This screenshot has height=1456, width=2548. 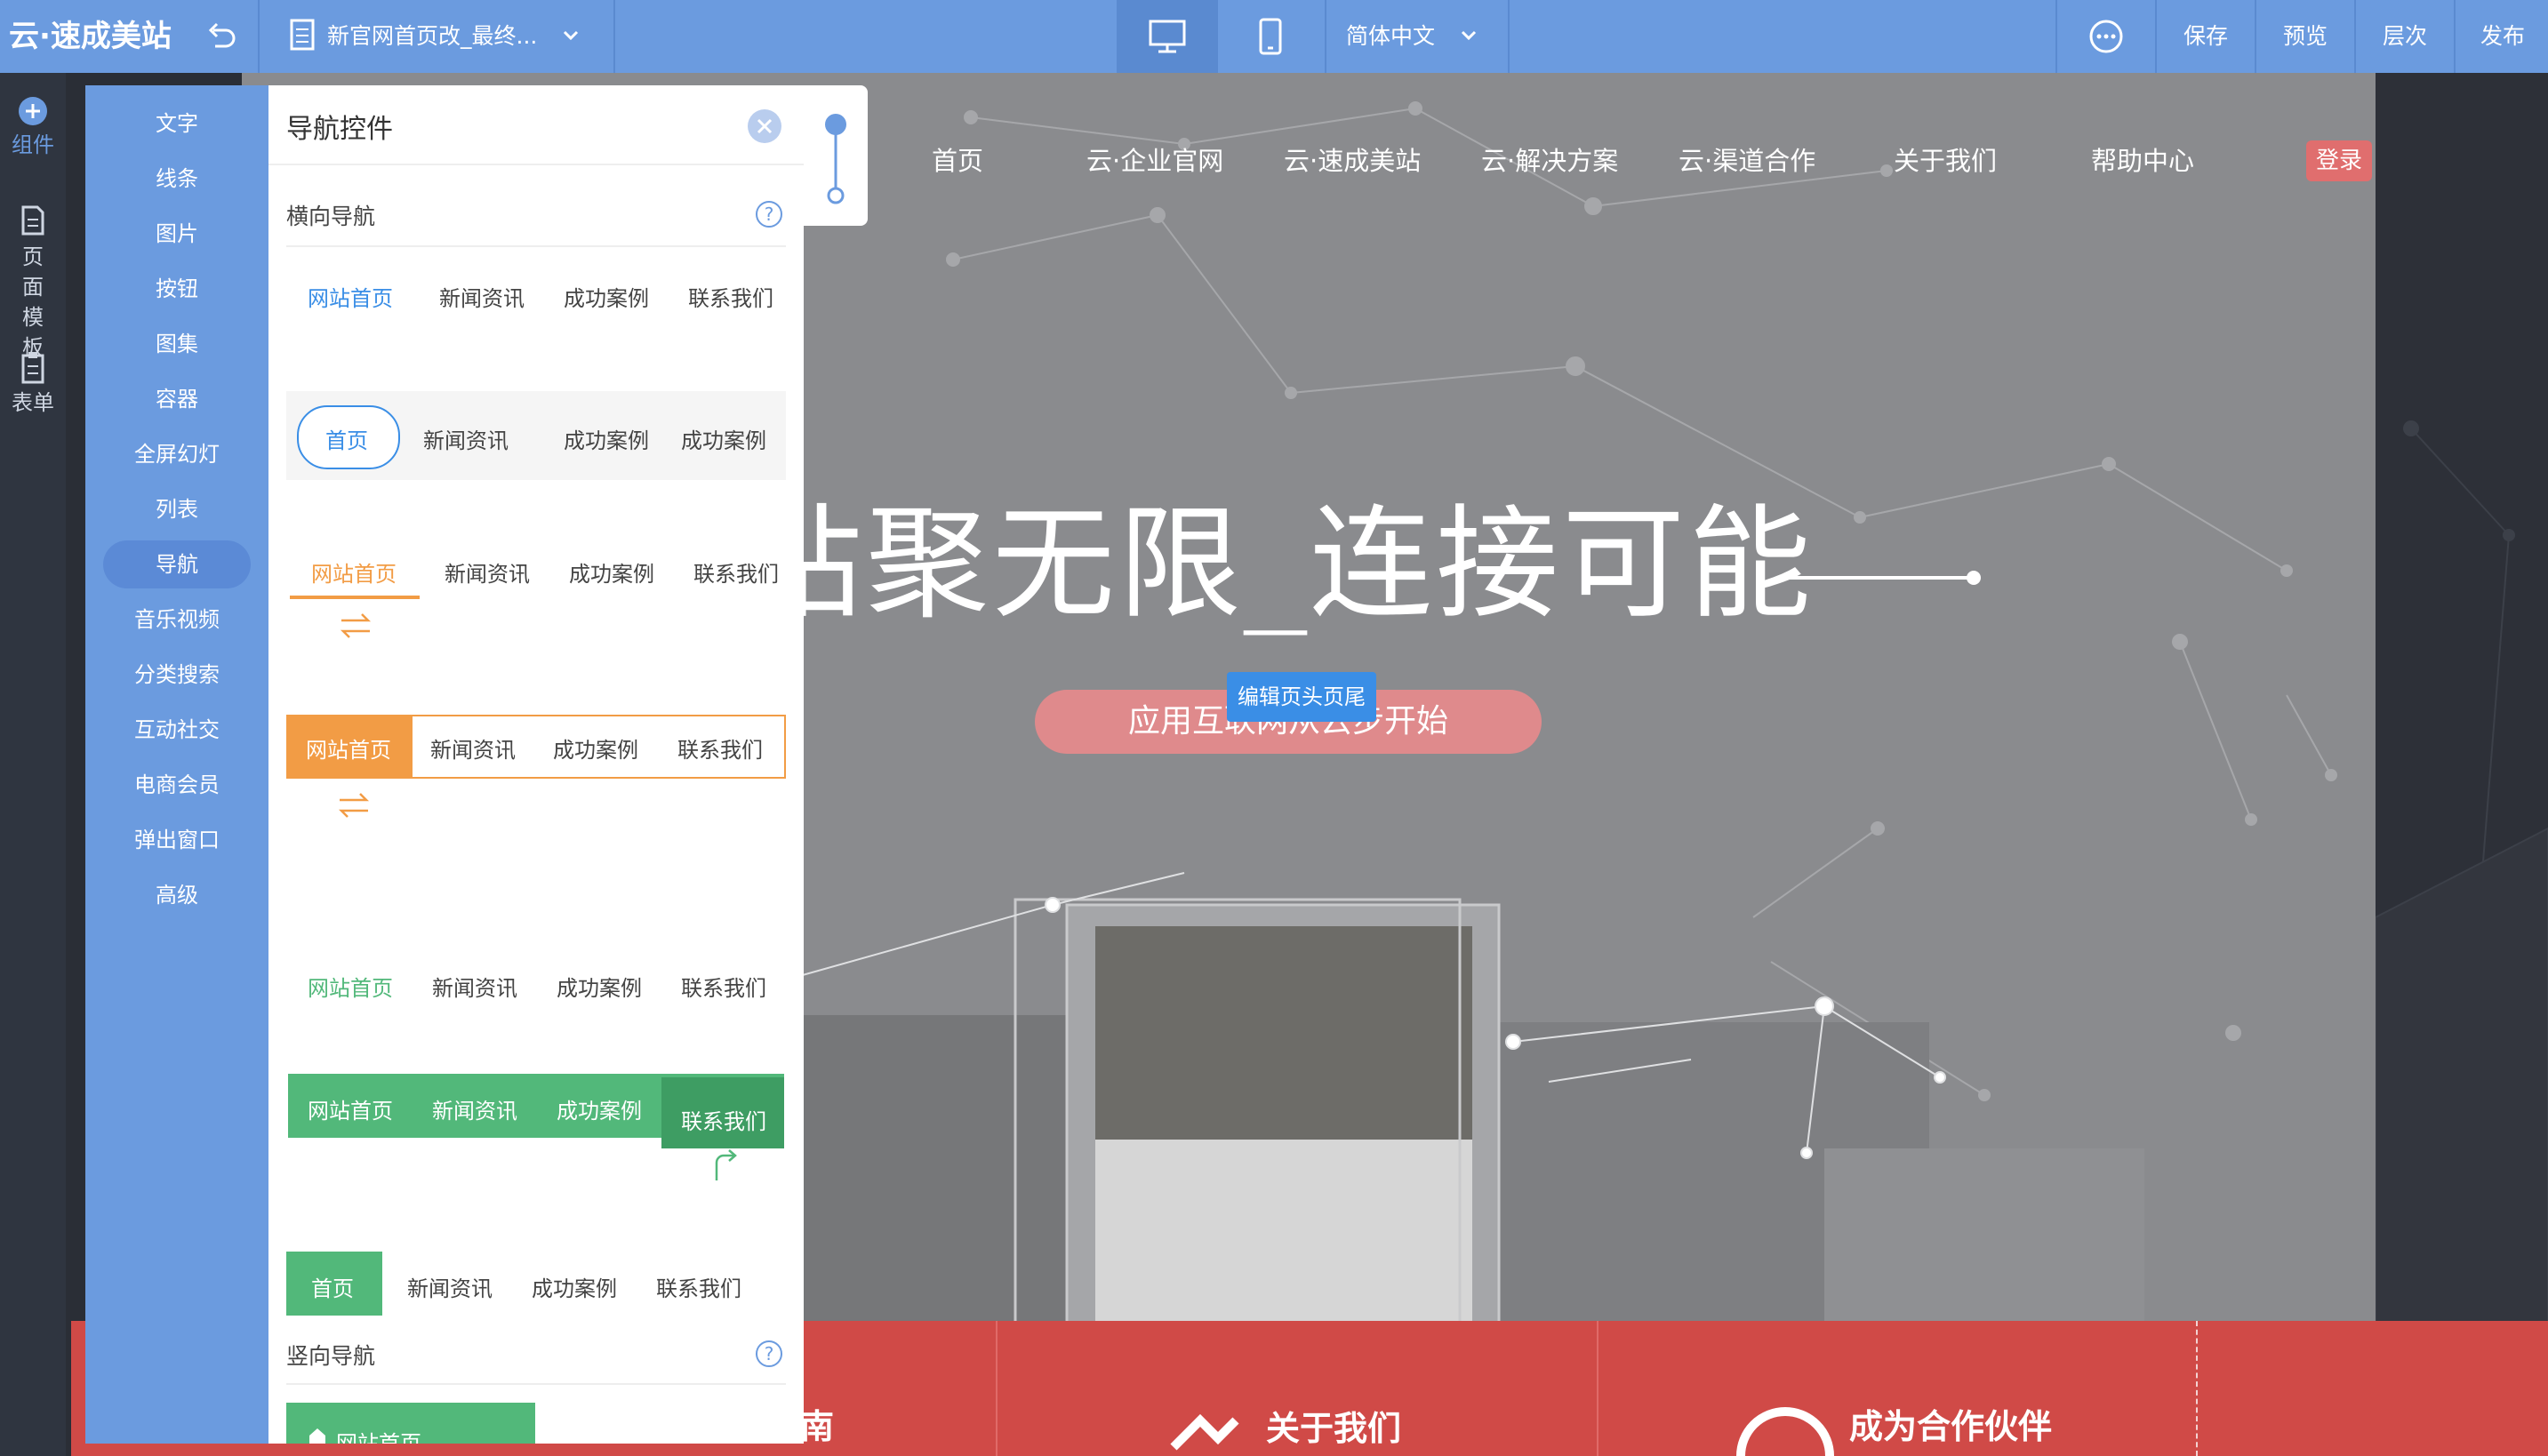 What do you see at coordinates (2405, 36) in the screenshot?
I see `layers-button: 层次` at bounding box center [2405, 36].